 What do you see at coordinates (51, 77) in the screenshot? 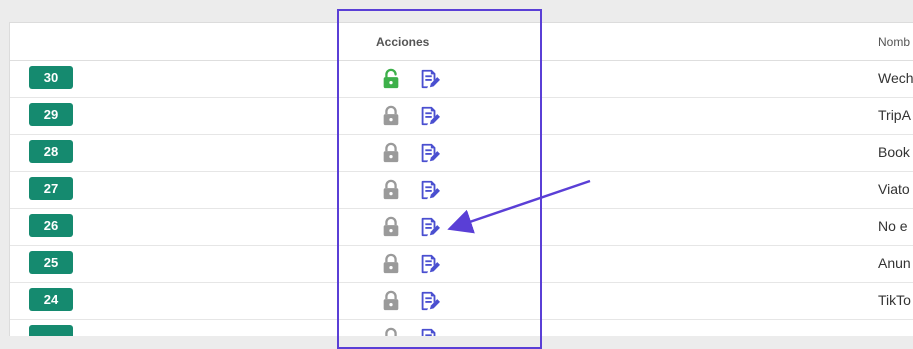
I see `row-id-badge: 30` at bounding box center [51, 77].